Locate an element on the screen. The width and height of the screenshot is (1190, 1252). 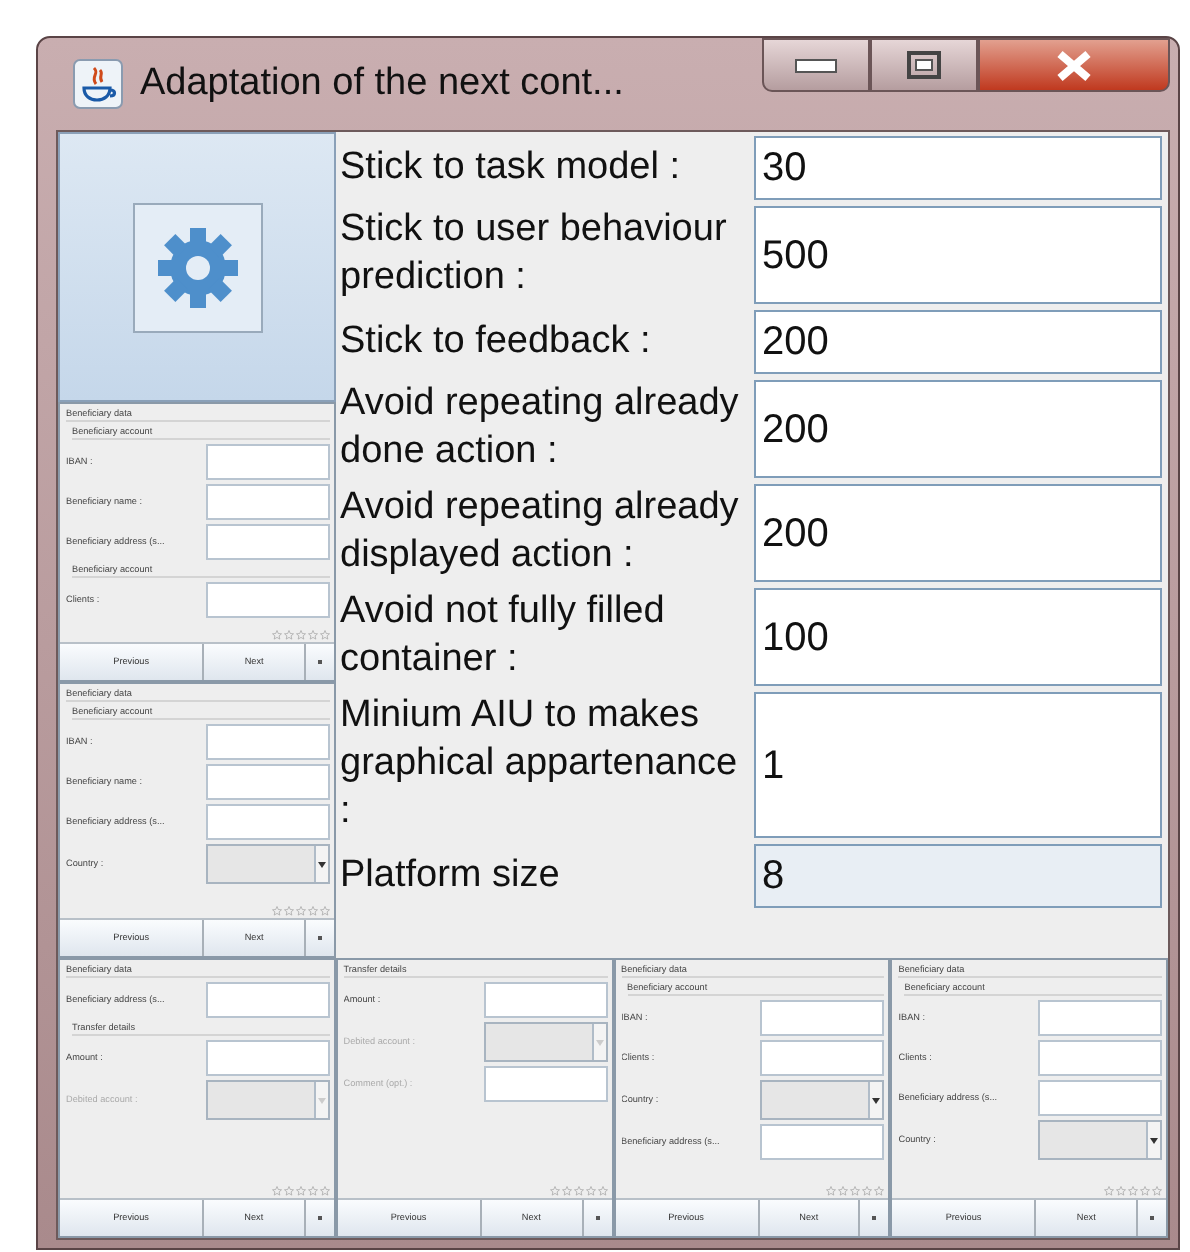
input-field: 30 is located at coordinates (958, 168).